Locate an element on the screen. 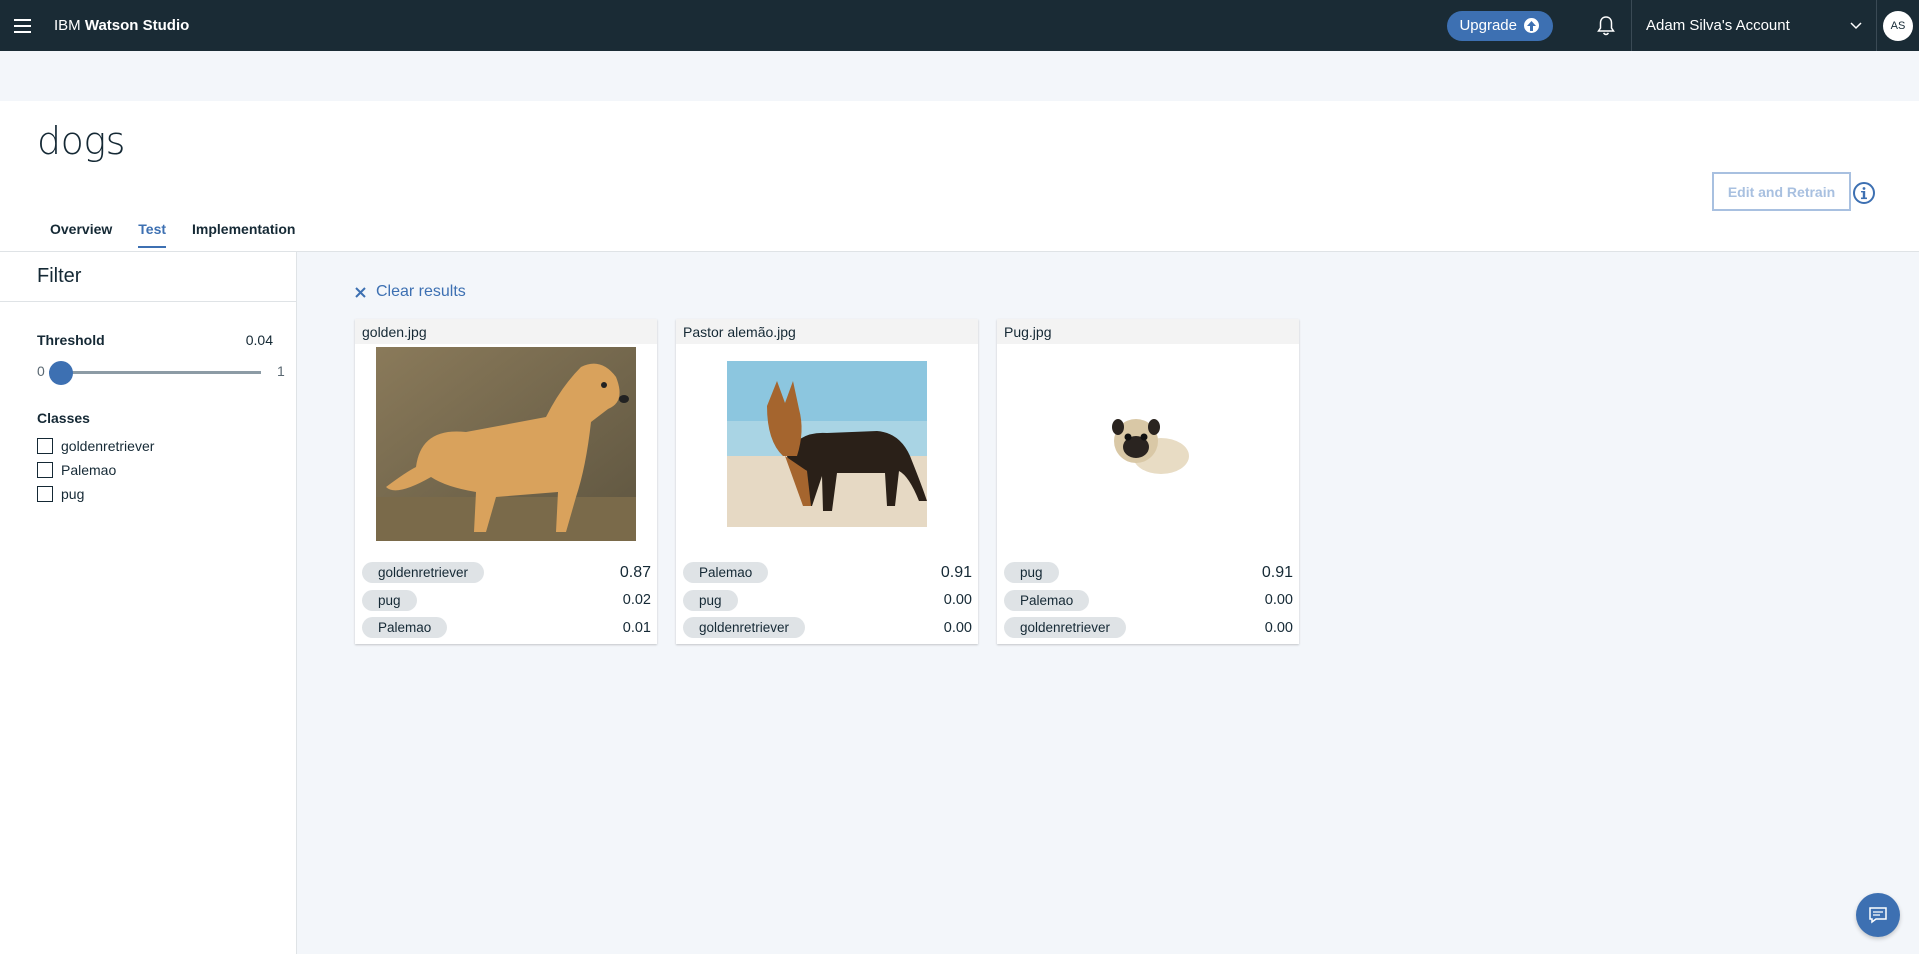  result-card: golden.jpg goldenretriever 0.87 pug 0.02 is located at coordinates (506, 481).